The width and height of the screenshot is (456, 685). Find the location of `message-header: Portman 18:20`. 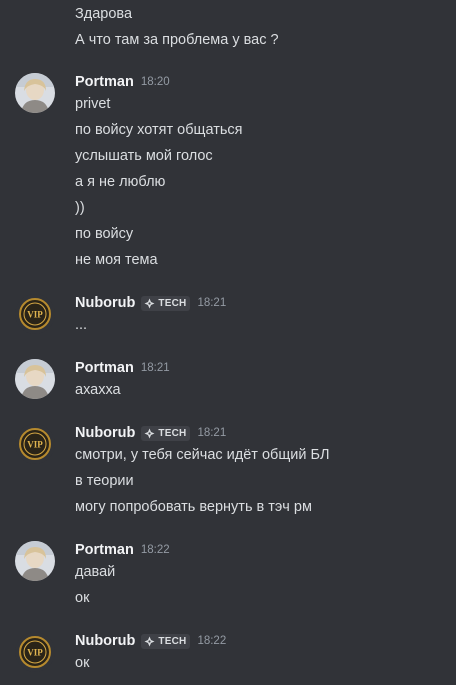

message-header: Portman 18:20 is located at coordinates (122, 82).